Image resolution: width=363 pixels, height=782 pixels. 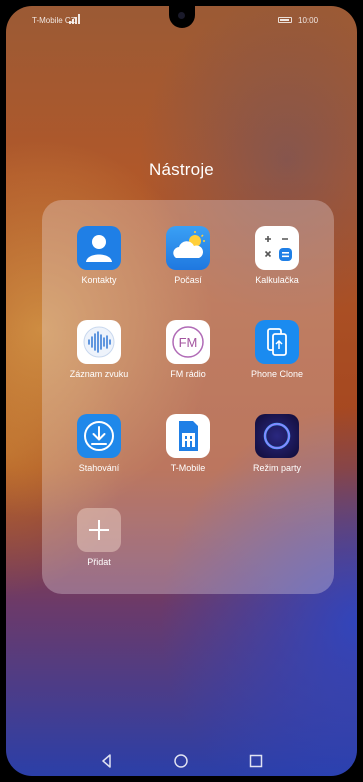 I want to click on app-label: Stahování, so click(x=99, y=468).